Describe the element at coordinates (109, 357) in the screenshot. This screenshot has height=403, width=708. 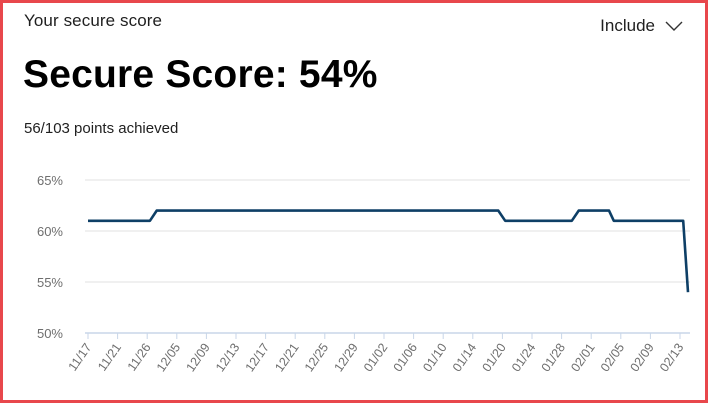
I see `x-tick-label: 11/21` at that location.